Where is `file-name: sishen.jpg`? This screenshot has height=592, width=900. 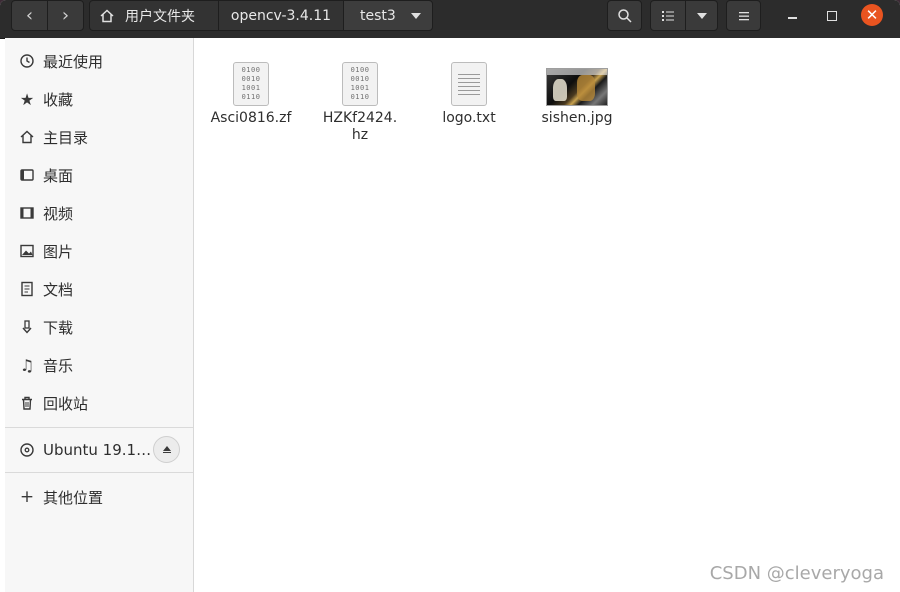
file-name: sishen.jpg is located at coordinates (577, 118).